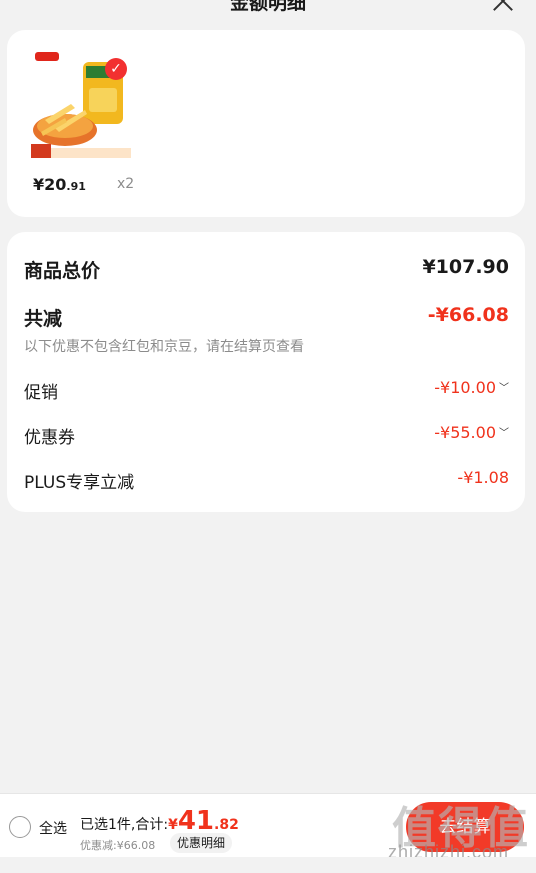 The width and height of the screenshot is (536, 873). Describe the element at coordinates (41, 393) in the screenshot. I see `promo-label: 促销` at that location.